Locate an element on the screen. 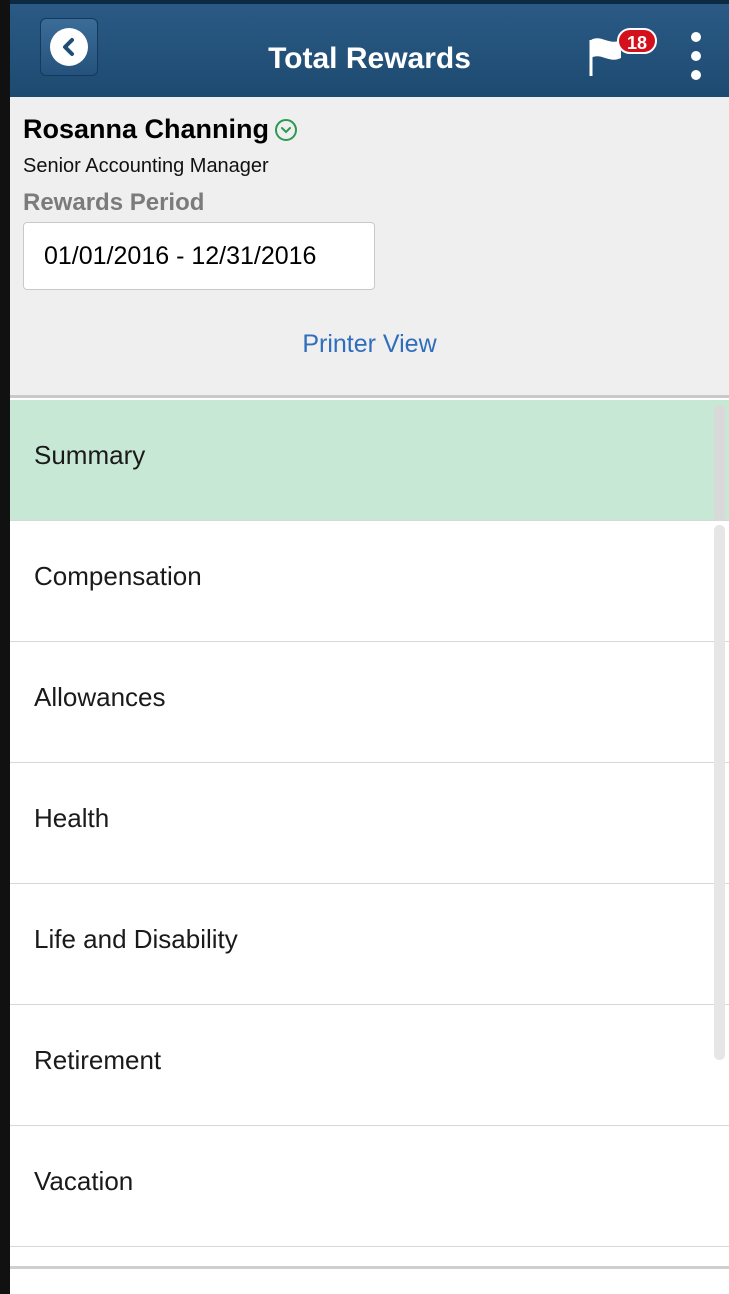 The width and height of the screenshot is (729, 1294). job-title: Senior Accounting Manager is located at coordinates (146, 166).